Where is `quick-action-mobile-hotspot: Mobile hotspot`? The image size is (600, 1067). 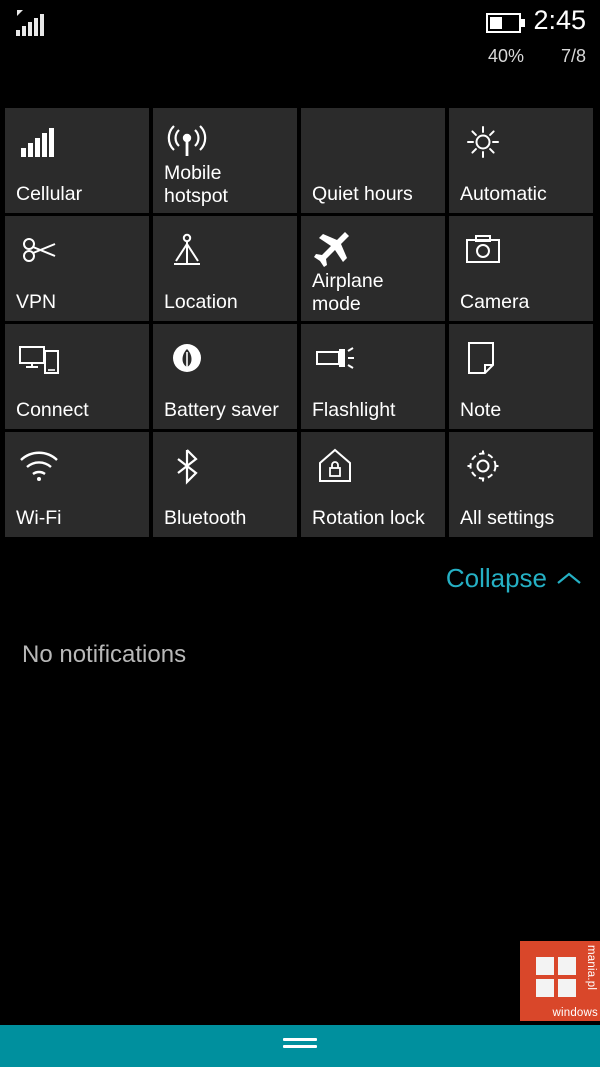
quick-action-mobile-hotspot: Mobile hotspot is located at coordinates (225, 160).